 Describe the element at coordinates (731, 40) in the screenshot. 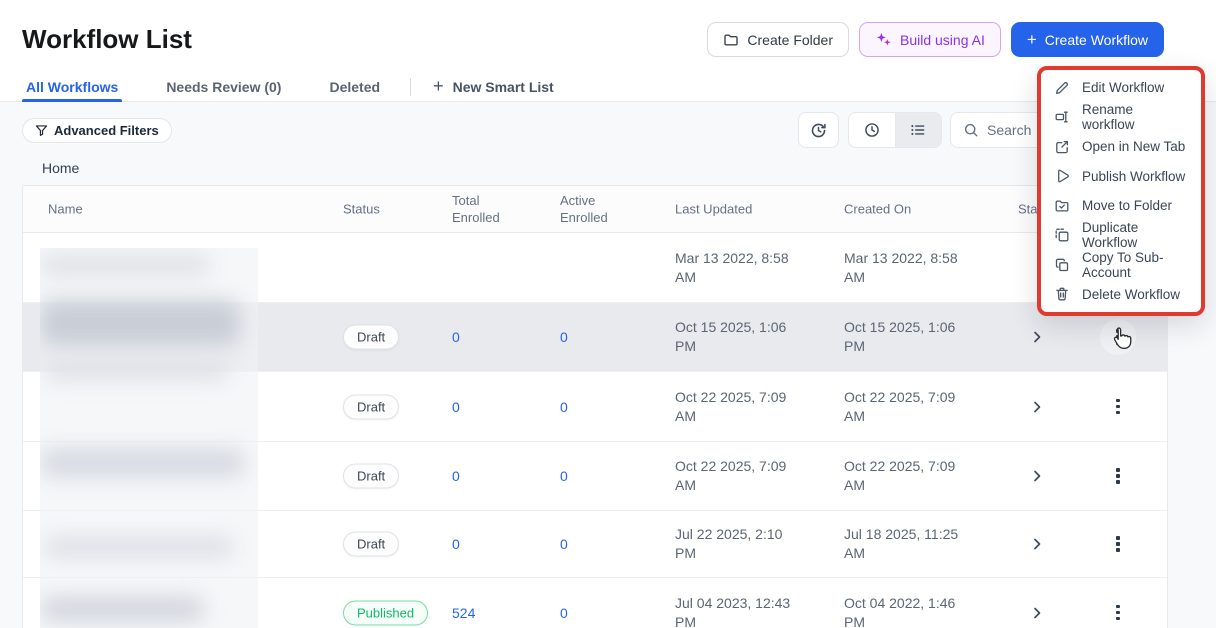

I see `folder-icon` at that location.